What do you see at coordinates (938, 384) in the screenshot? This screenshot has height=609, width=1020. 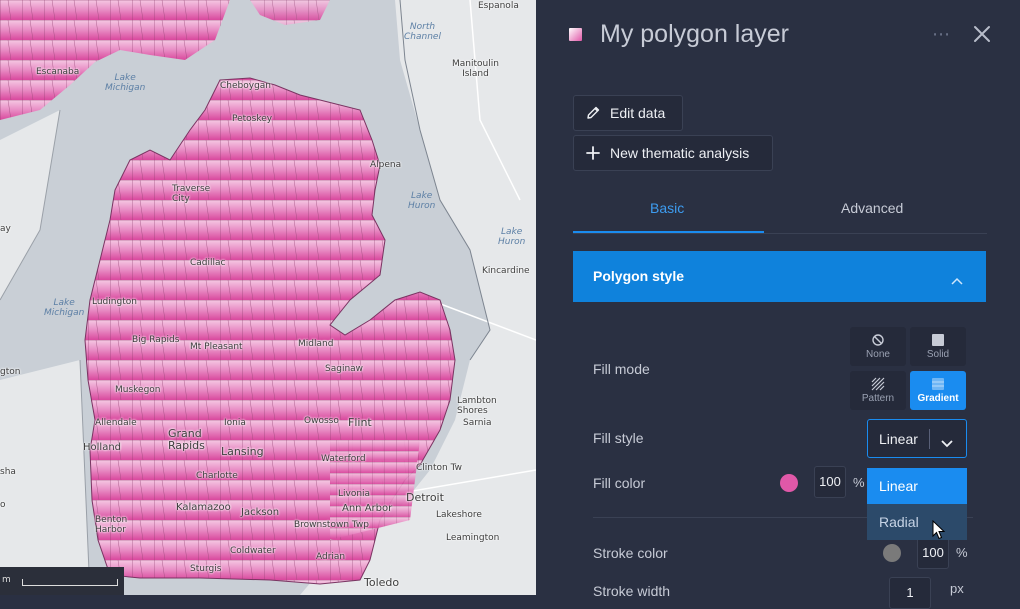 I see `gradient-icon` at bounding box center [938, 384].